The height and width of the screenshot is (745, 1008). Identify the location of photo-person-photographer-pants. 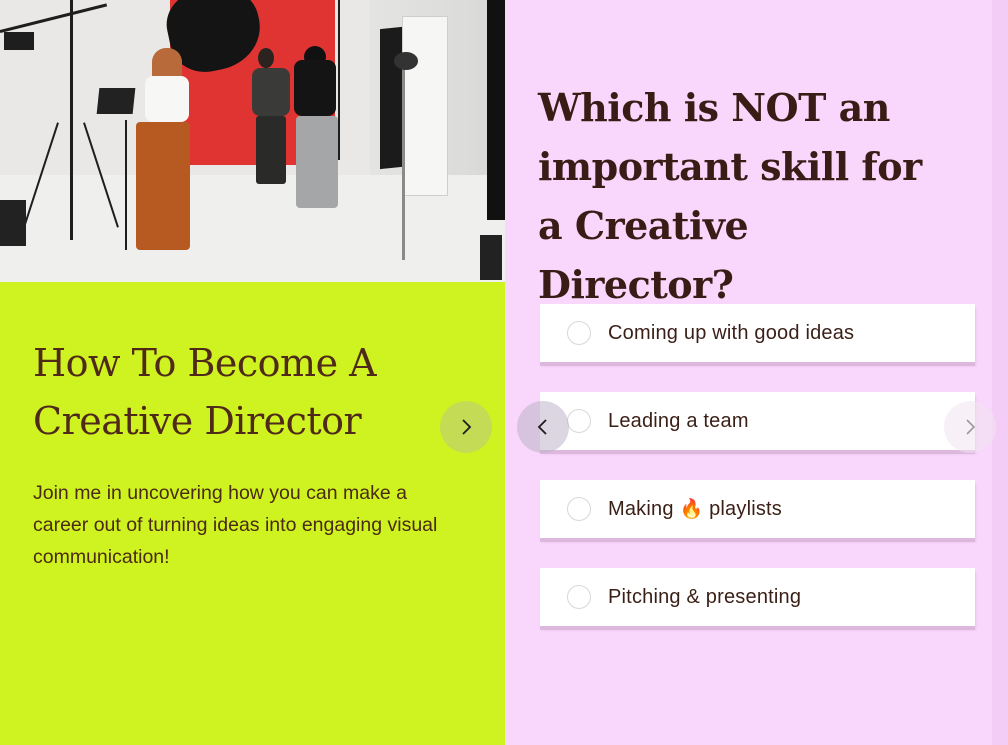
(317, 162).